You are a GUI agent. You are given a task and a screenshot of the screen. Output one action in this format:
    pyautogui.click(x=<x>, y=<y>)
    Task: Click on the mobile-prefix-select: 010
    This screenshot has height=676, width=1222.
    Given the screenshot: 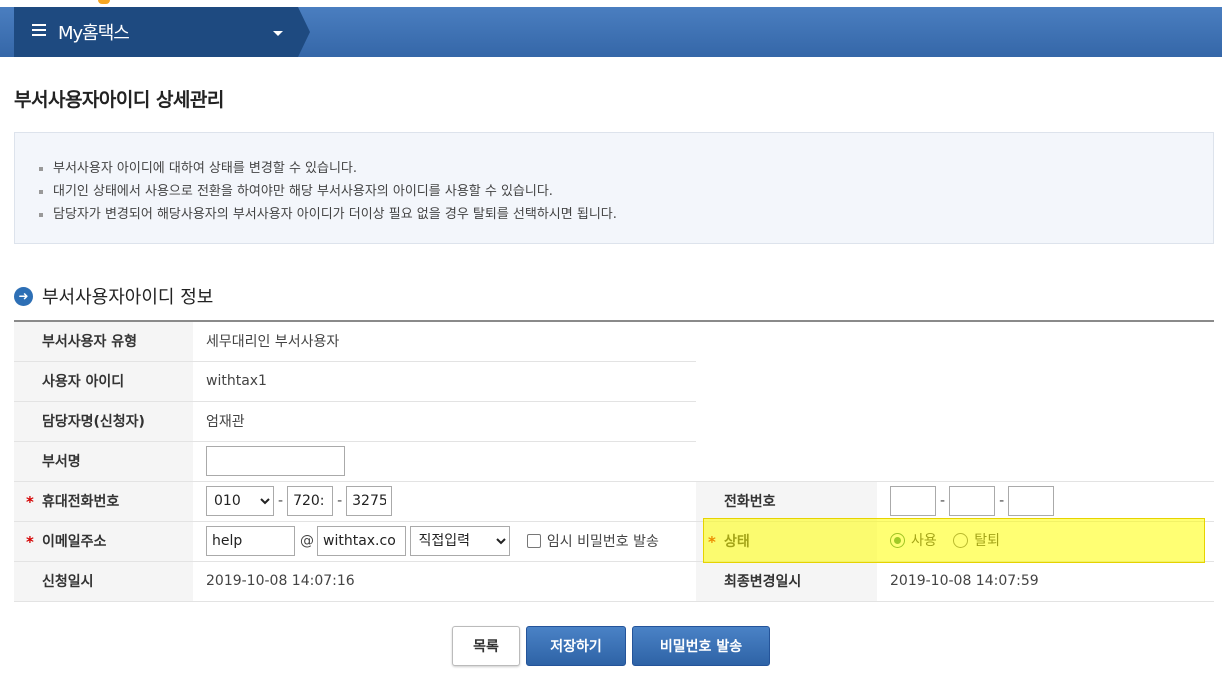 What is the action you would take?
    pyautogui.click(x=240, y=501)
    